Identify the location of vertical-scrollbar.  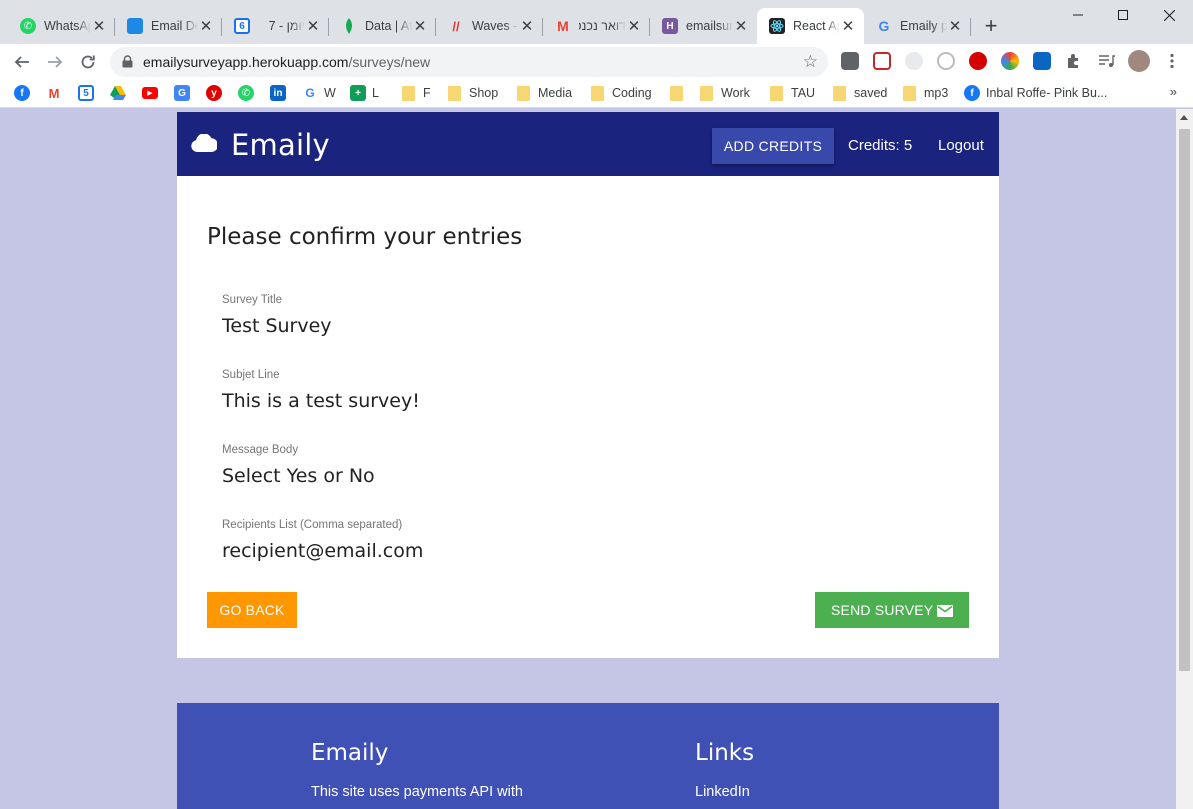
(1184, 459).